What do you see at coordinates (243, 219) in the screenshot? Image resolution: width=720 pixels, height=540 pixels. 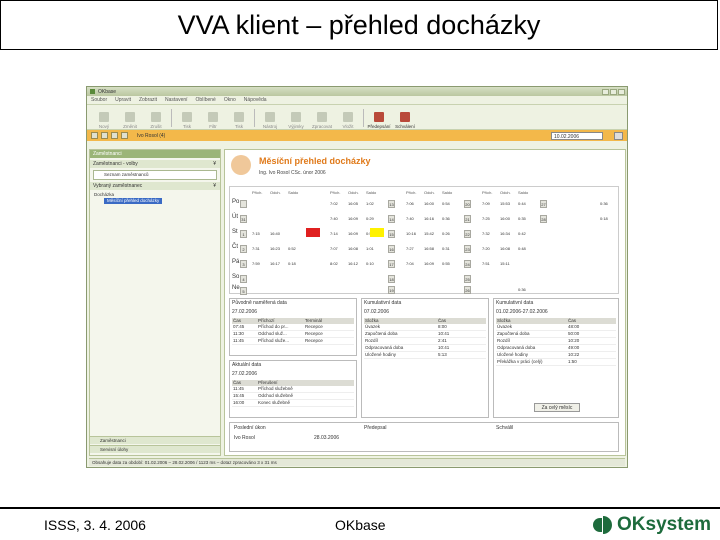 I see `day-number-button: 31` at bounding box center [243, 219].